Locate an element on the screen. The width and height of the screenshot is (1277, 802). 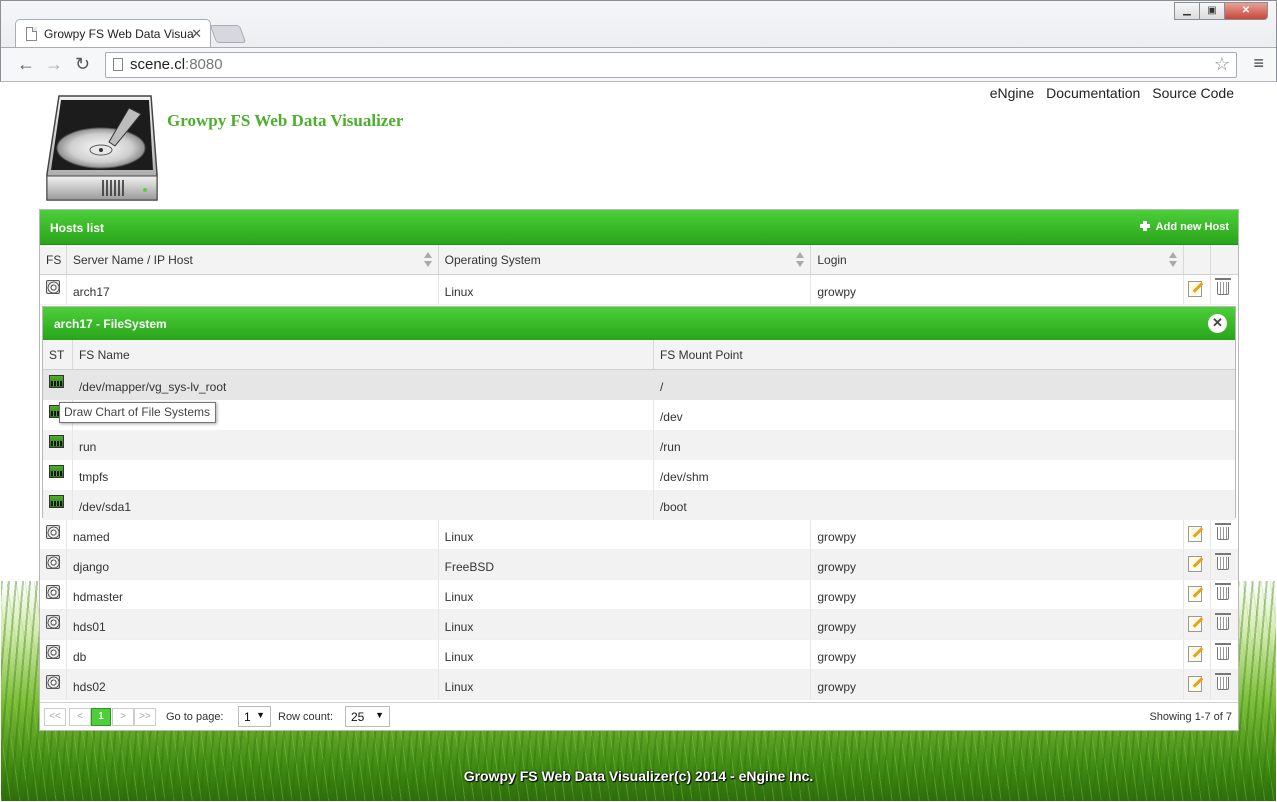
column-fs: FS is located at coordinates (53, 259).